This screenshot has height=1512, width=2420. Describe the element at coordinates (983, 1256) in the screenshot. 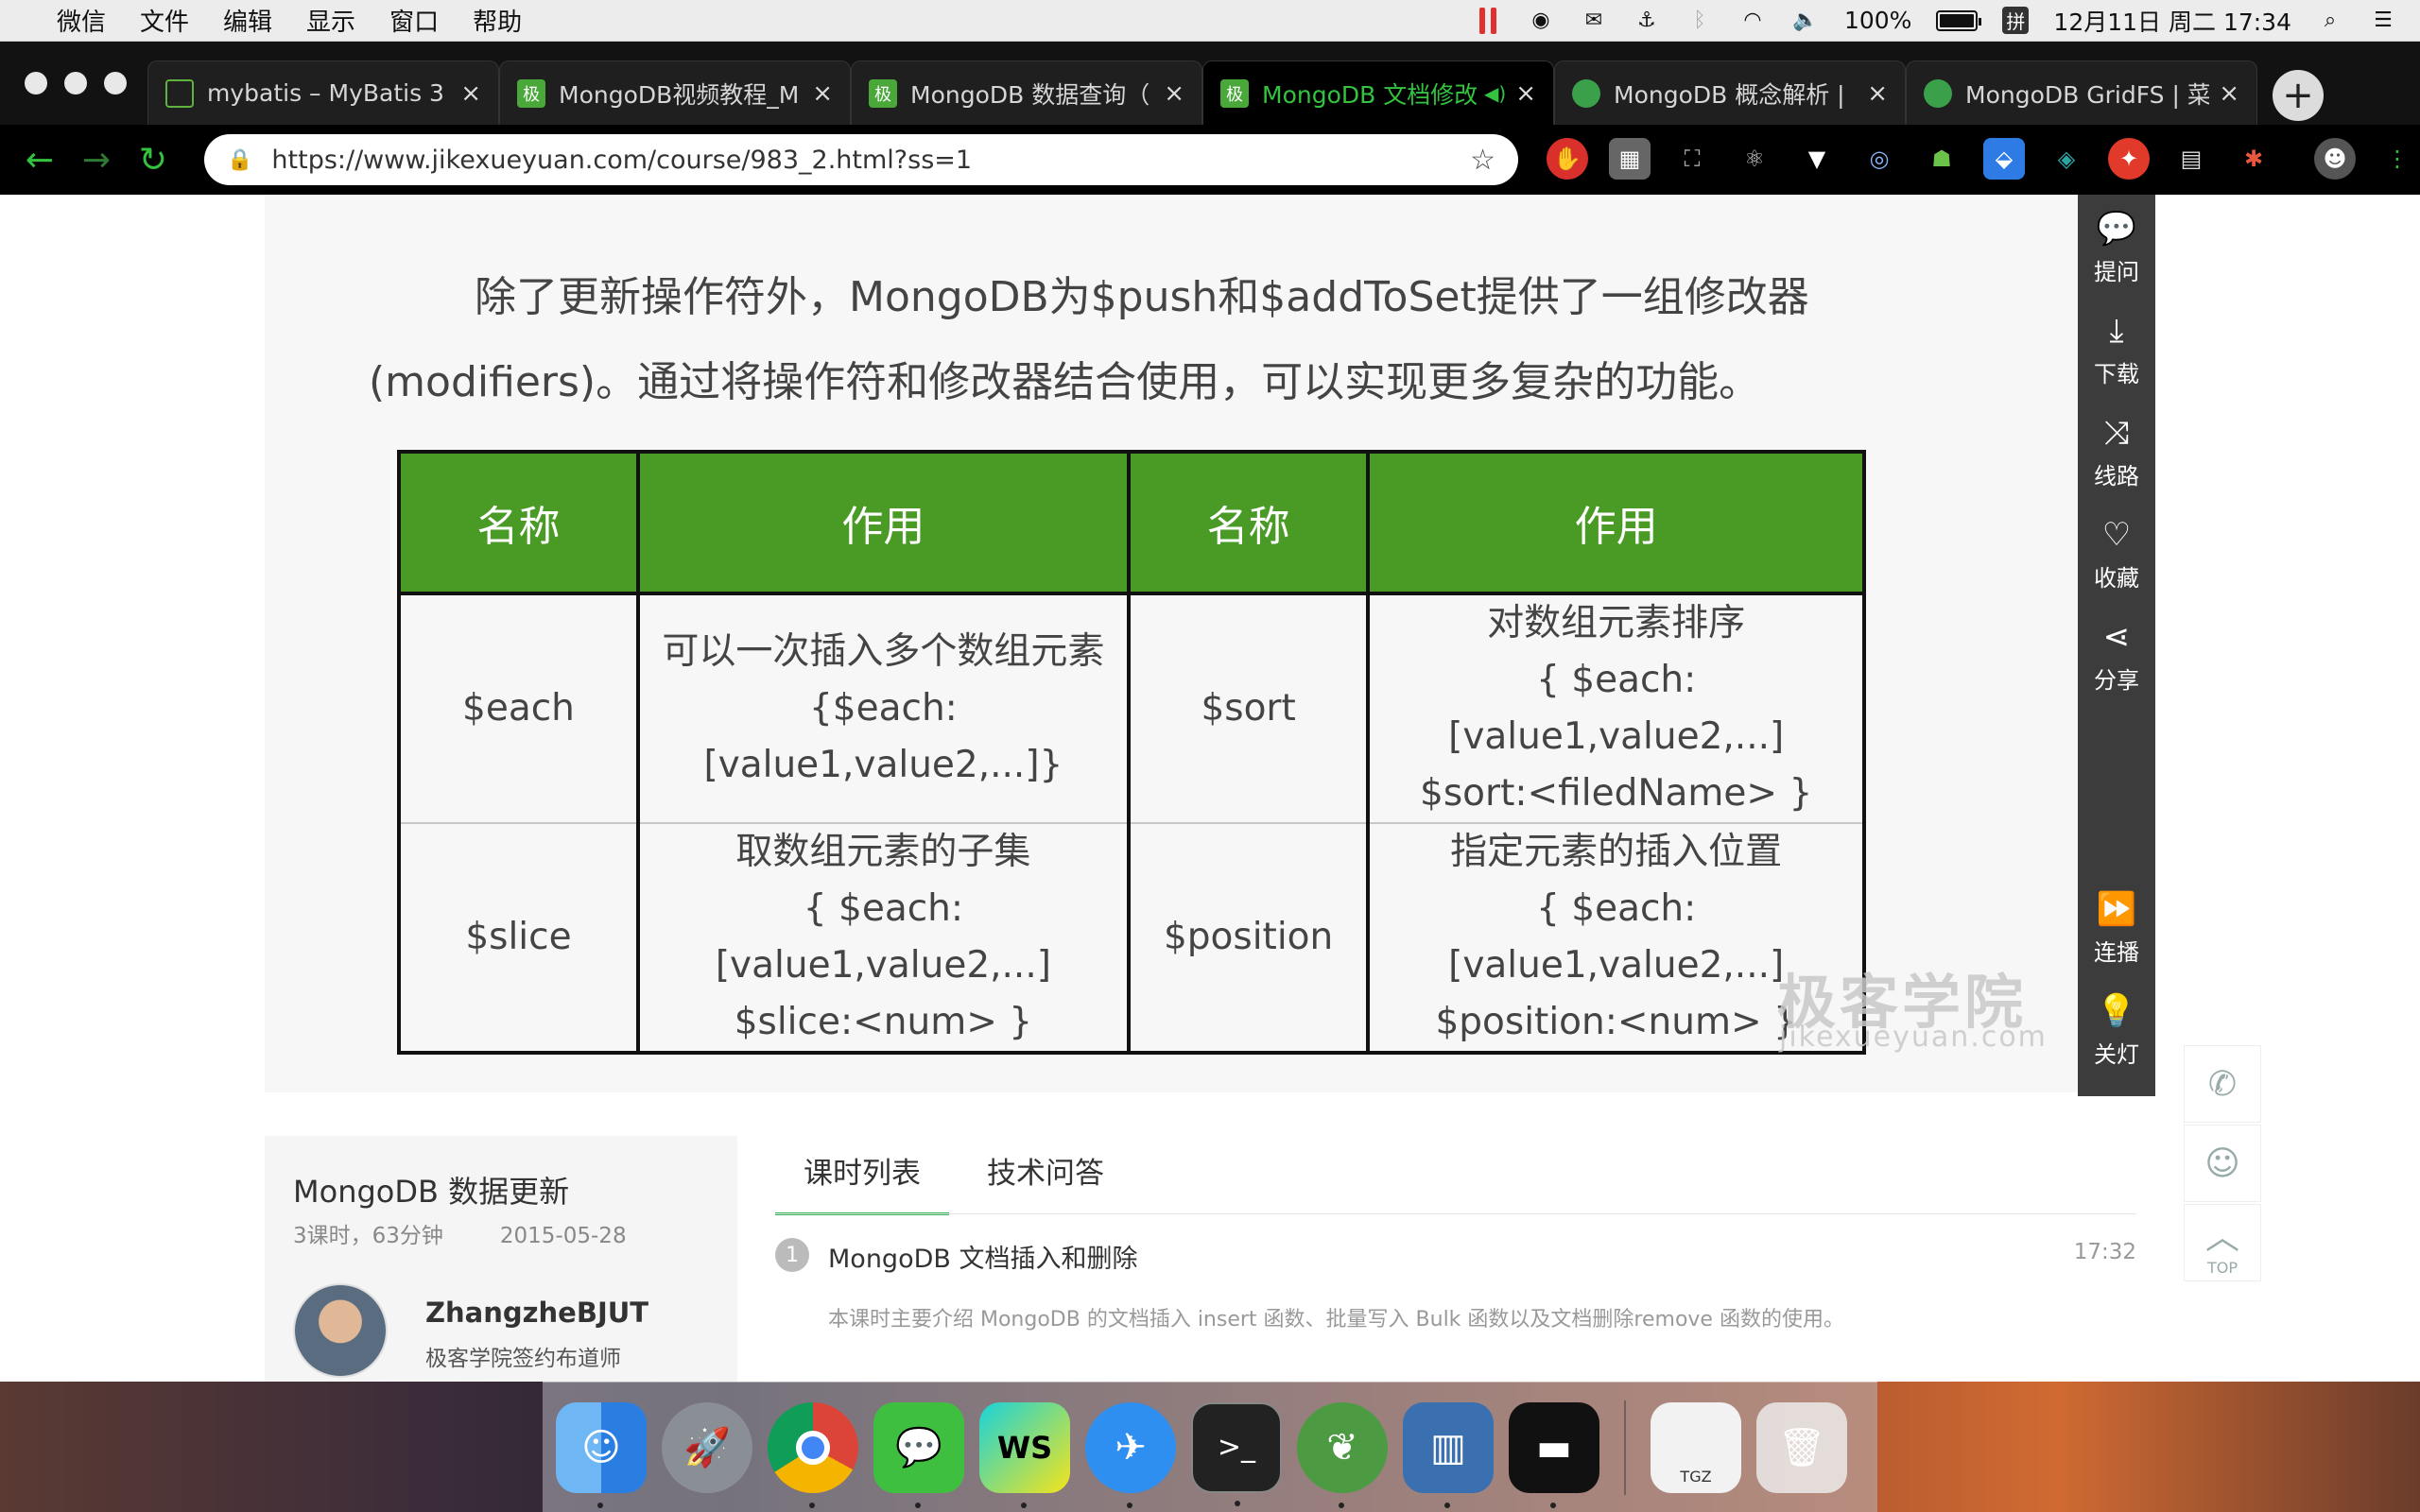

I see `lesson-title: MongoDB 文档插入和删除` at that location.